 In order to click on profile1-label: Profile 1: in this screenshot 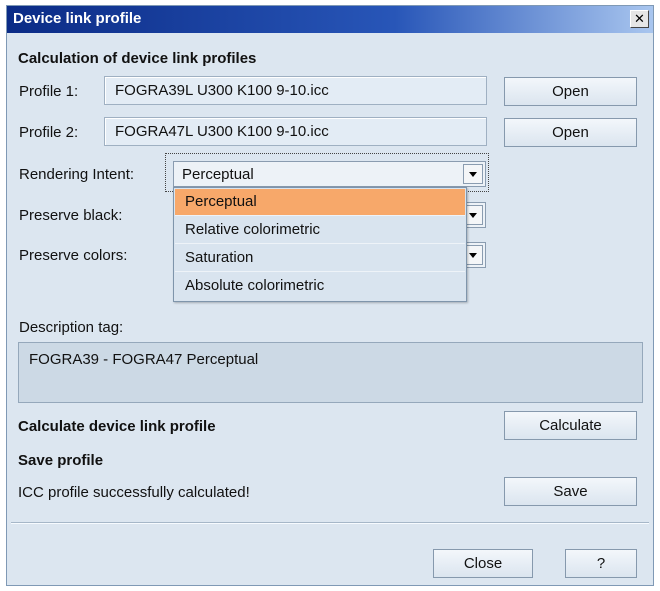, I will do `click(49, 91)`.